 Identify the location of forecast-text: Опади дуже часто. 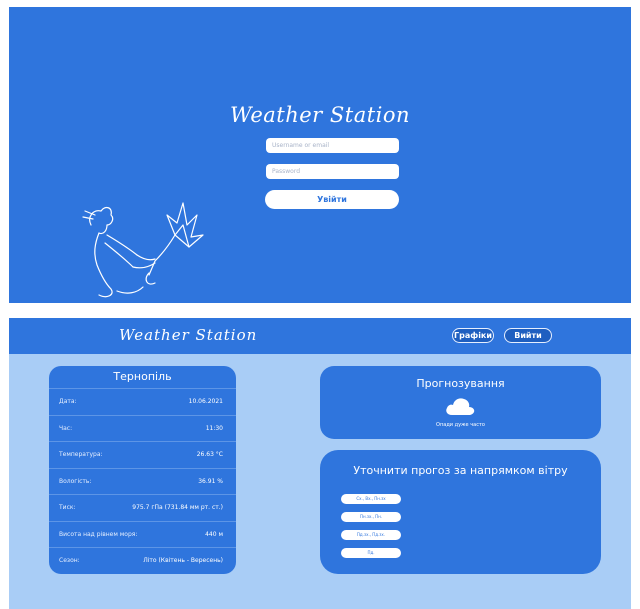
(460, 425).